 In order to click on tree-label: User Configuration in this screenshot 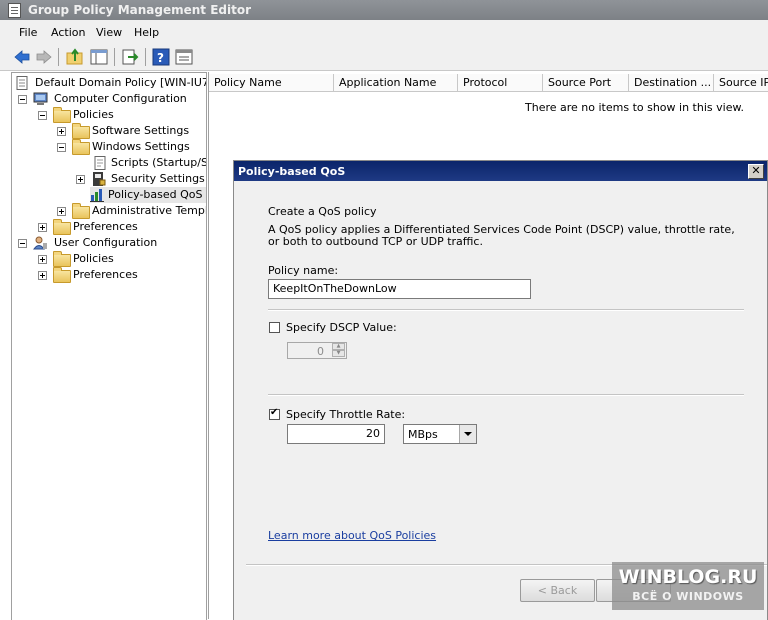, I will do `click(106, 242)`.